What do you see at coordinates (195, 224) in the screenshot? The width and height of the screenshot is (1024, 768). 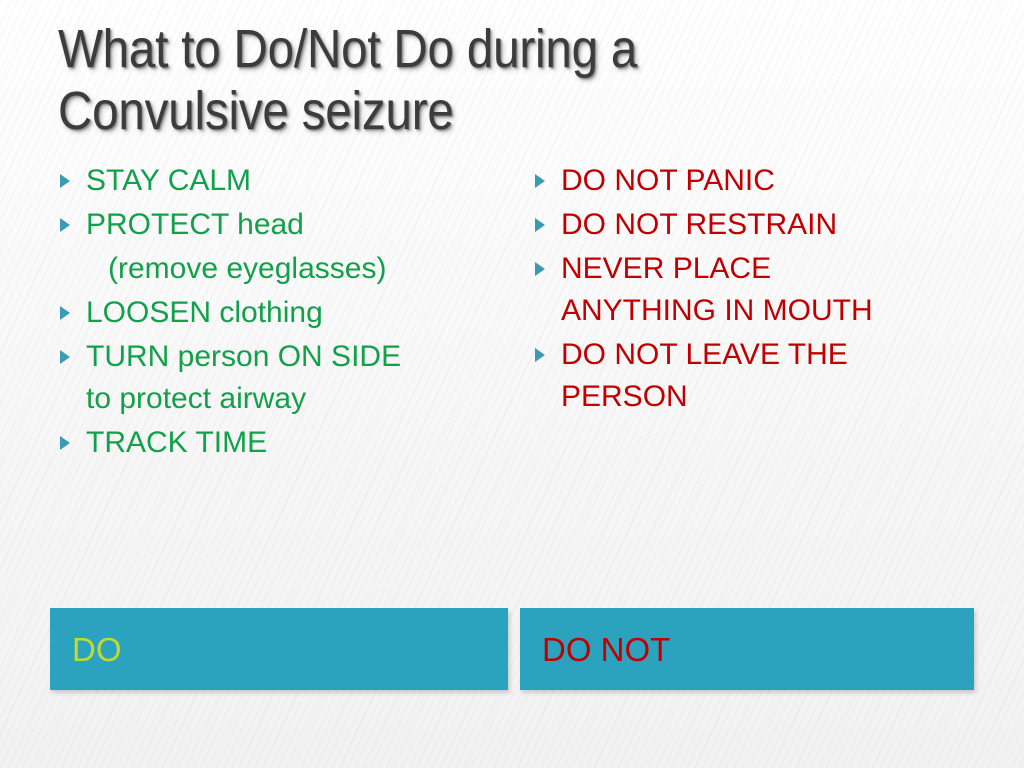 I see `do-bullet-text: PROTECT head` at bounding box center [195, 224].